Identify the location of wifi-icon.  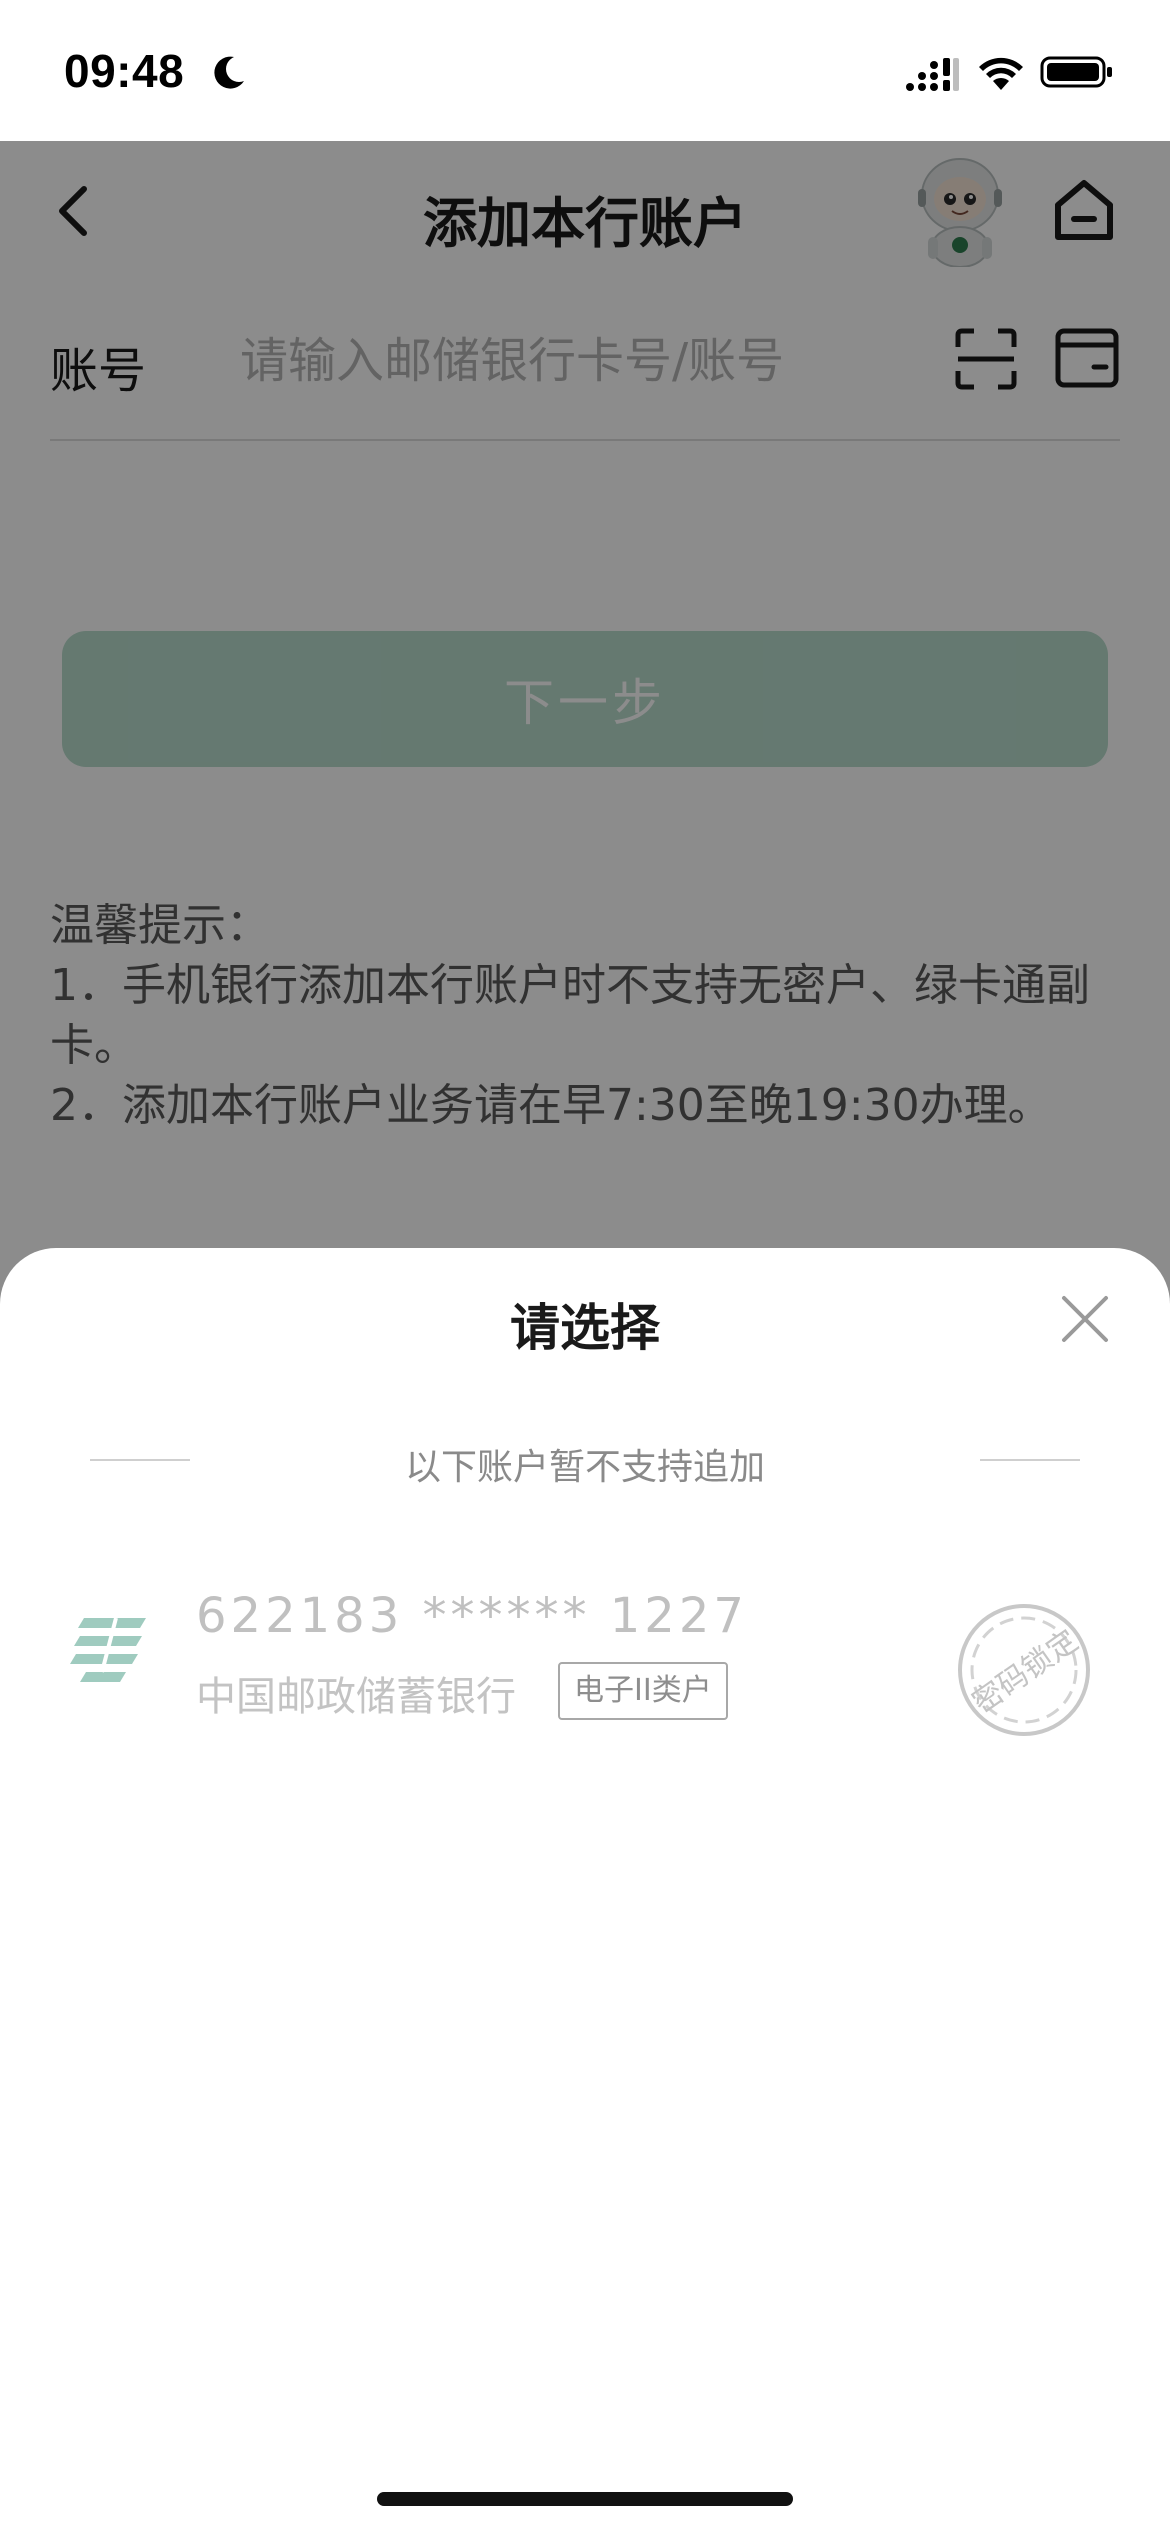
(1001, 73).